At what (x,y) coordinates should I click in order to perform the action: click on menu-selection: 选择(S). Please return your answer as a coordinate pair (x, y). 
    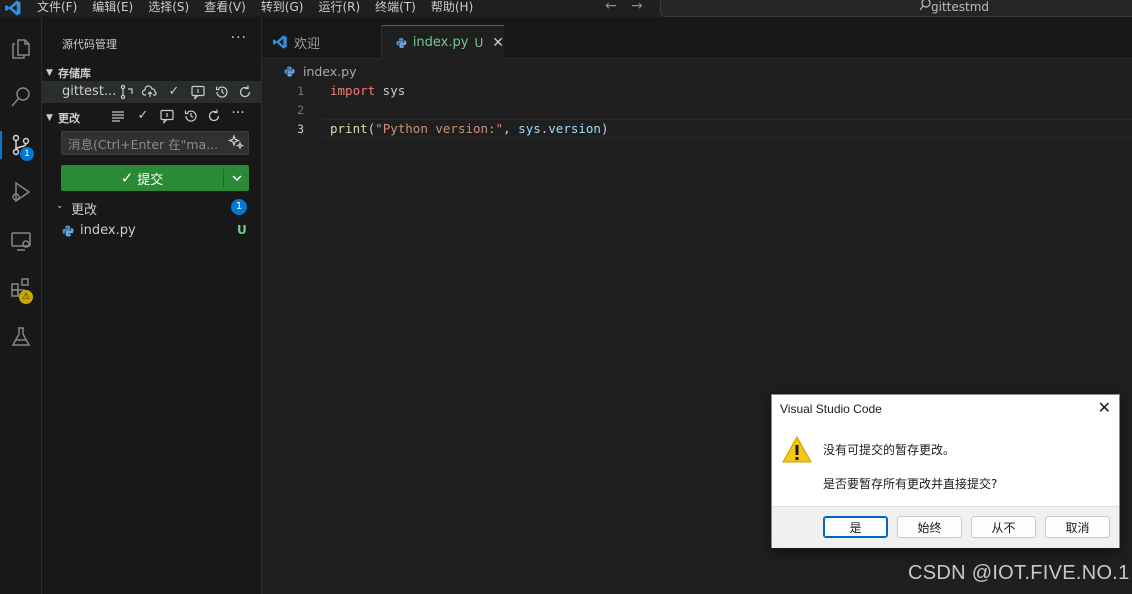
    Looking at the image, I should click on (168, 7).